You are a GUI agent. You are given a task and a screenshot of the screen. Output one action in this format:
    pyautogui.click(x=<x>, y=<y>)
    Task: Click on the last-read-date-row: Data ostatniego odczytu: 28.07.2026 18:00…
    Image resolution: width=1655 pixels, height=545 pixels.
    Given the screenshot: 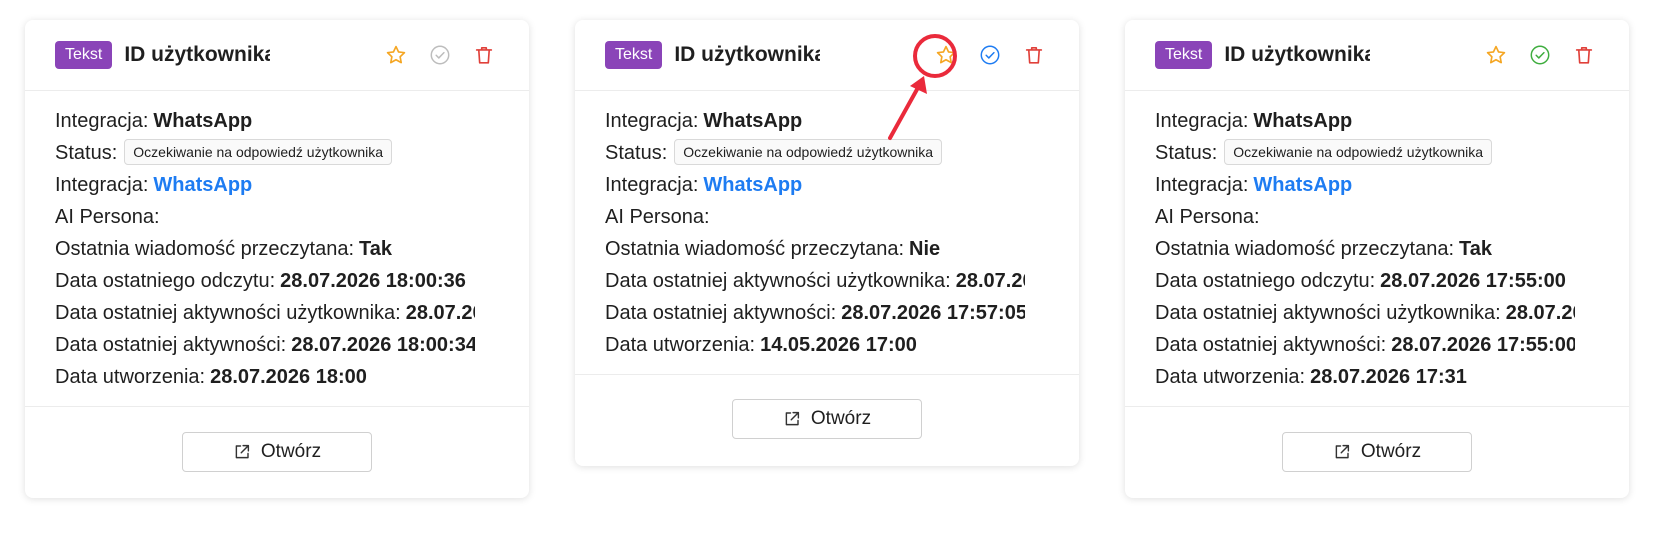 What is the action you would take?
    pyautogui.click(x=260, y=281)
    